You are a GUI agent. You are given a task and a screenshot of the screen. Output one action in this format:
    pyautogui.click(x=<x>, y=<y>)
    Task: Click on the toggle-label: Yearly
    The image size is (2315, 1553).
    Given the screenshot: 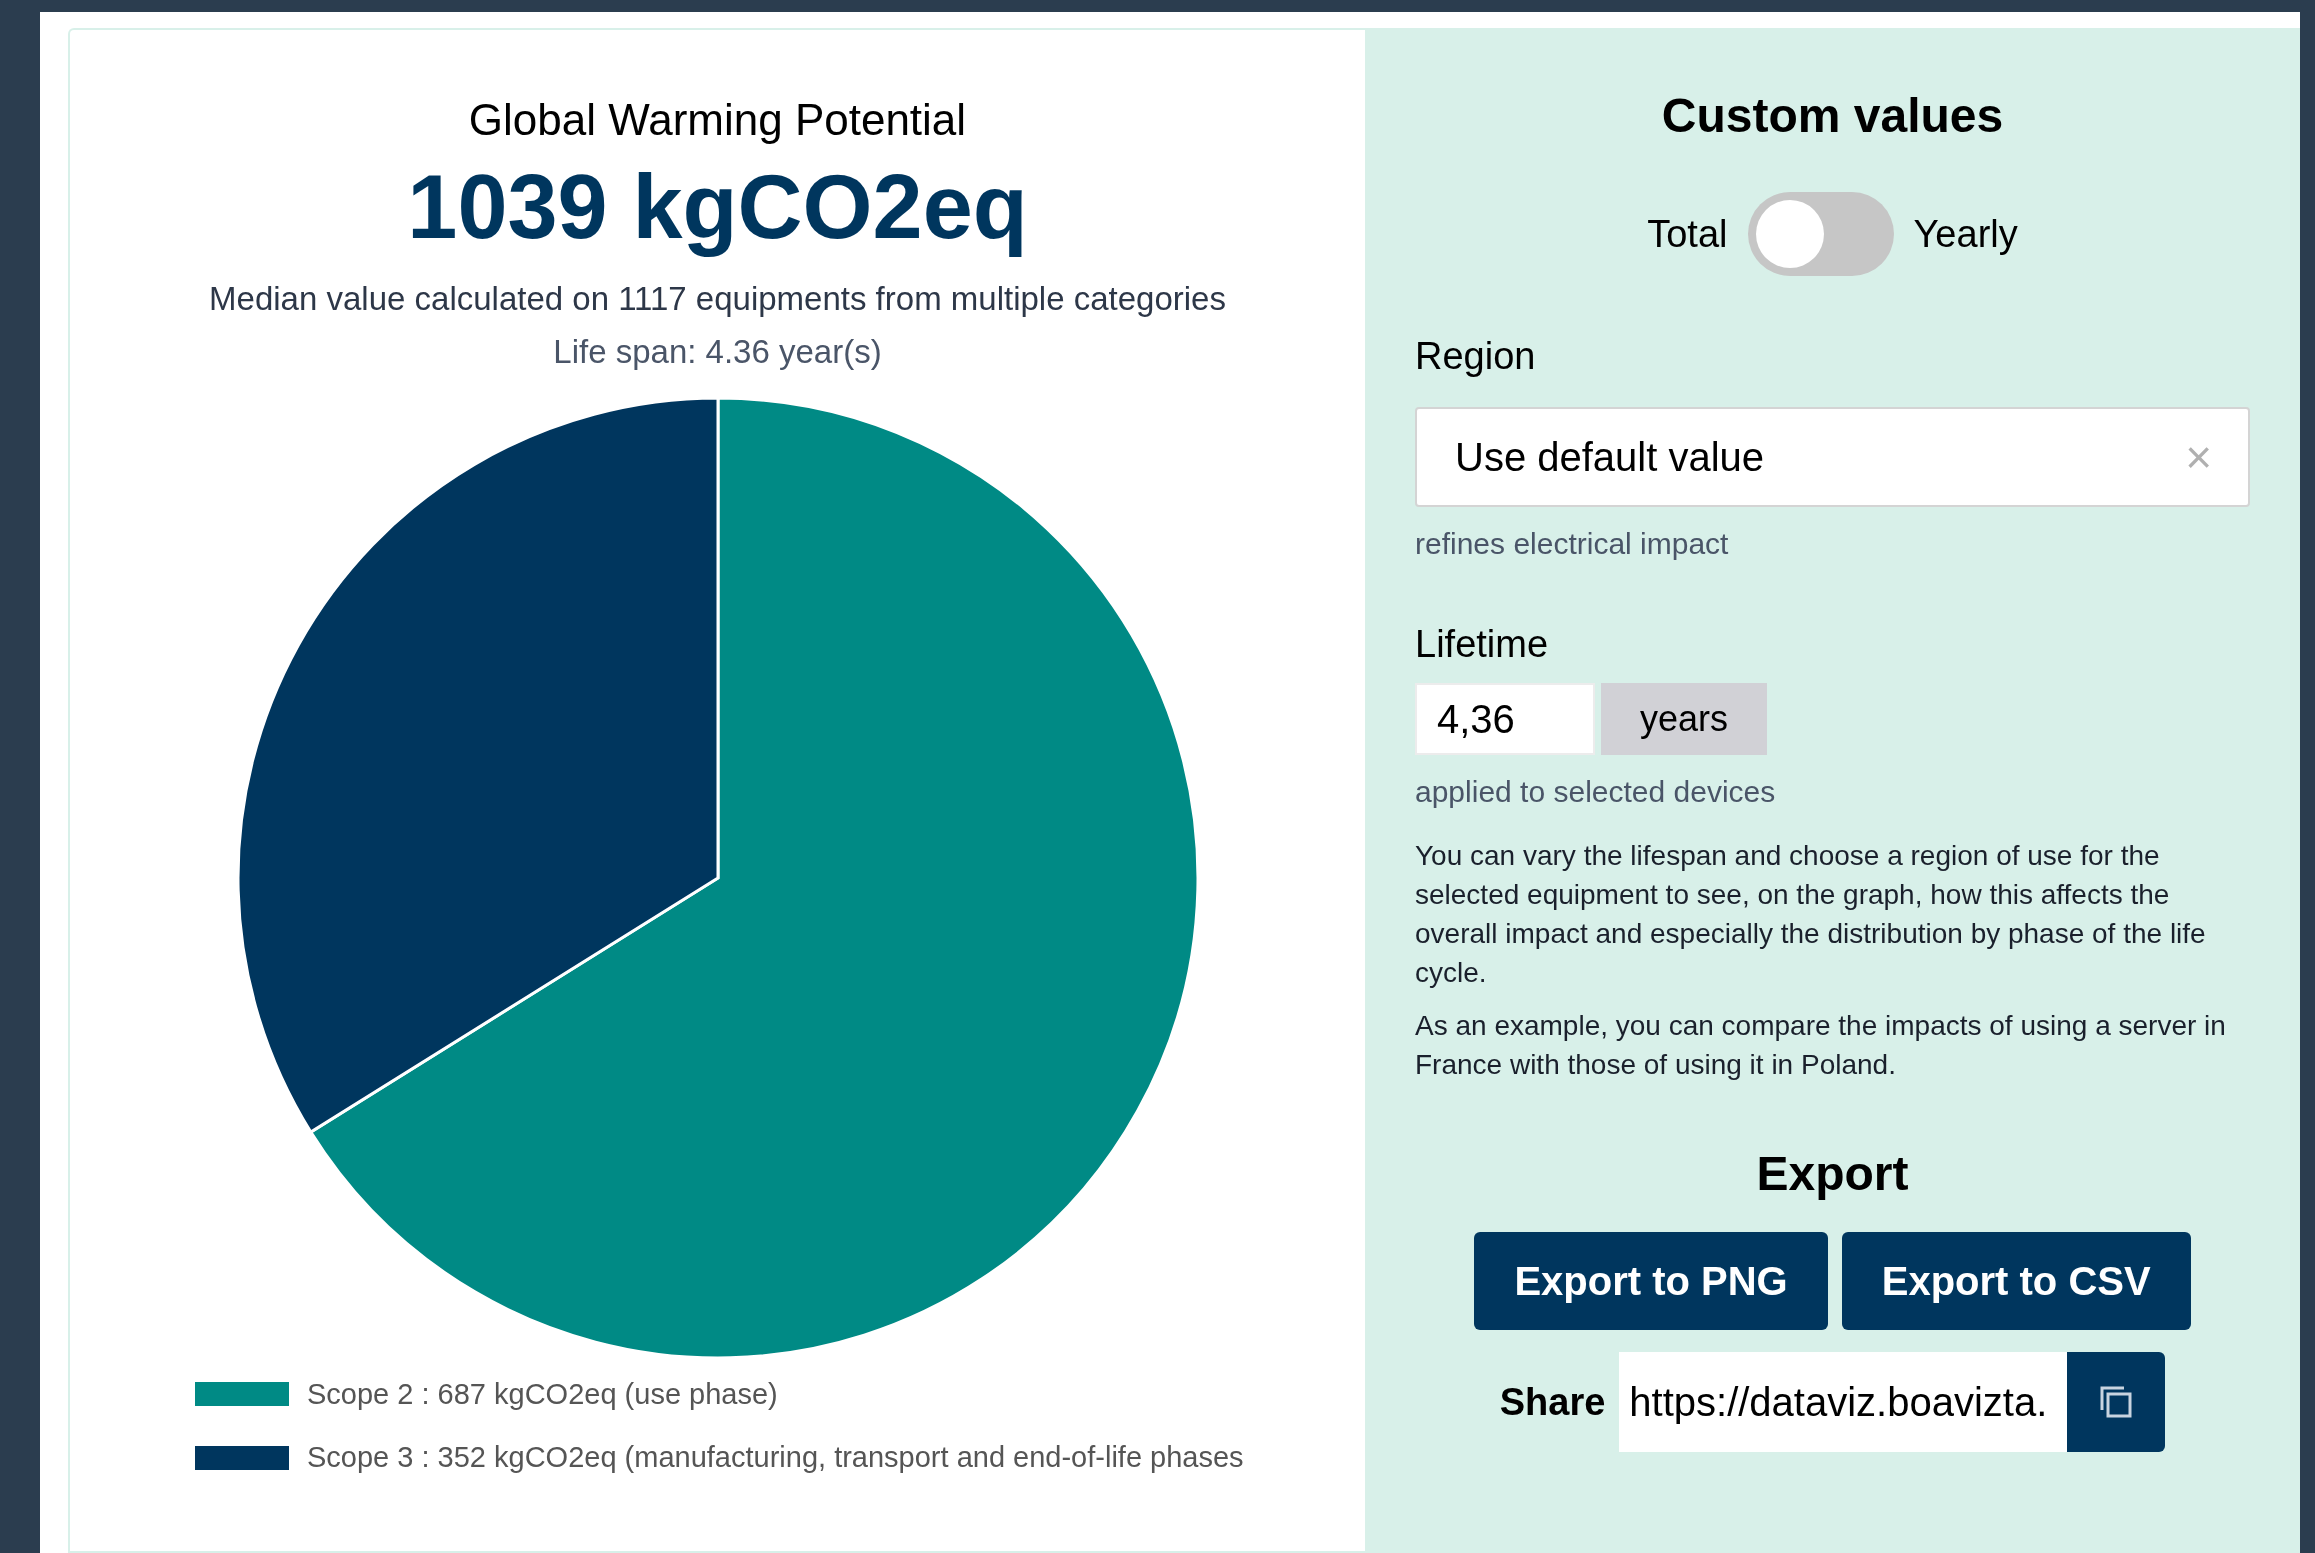 What is the action you would take?
    pyautogui.click(x=1965, y=234)
    